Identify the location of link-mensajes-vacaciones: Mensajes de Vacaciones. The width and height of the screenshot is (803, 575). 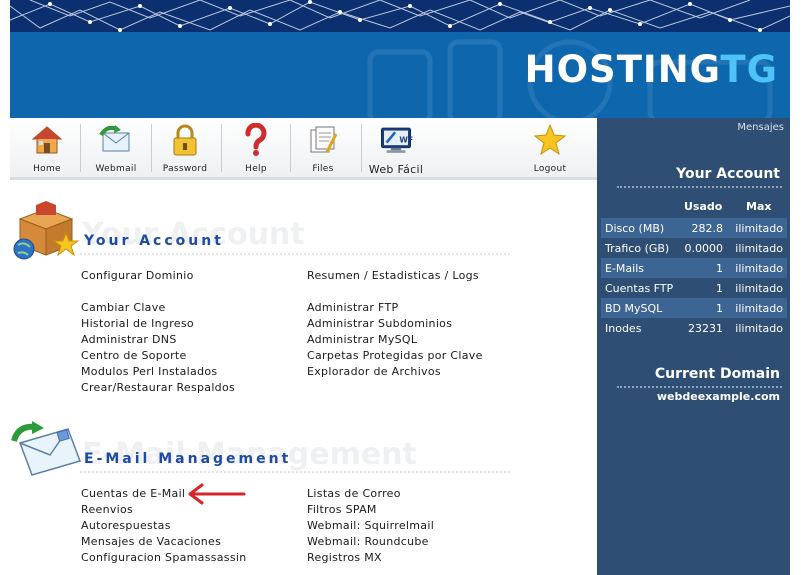
(151, 541).